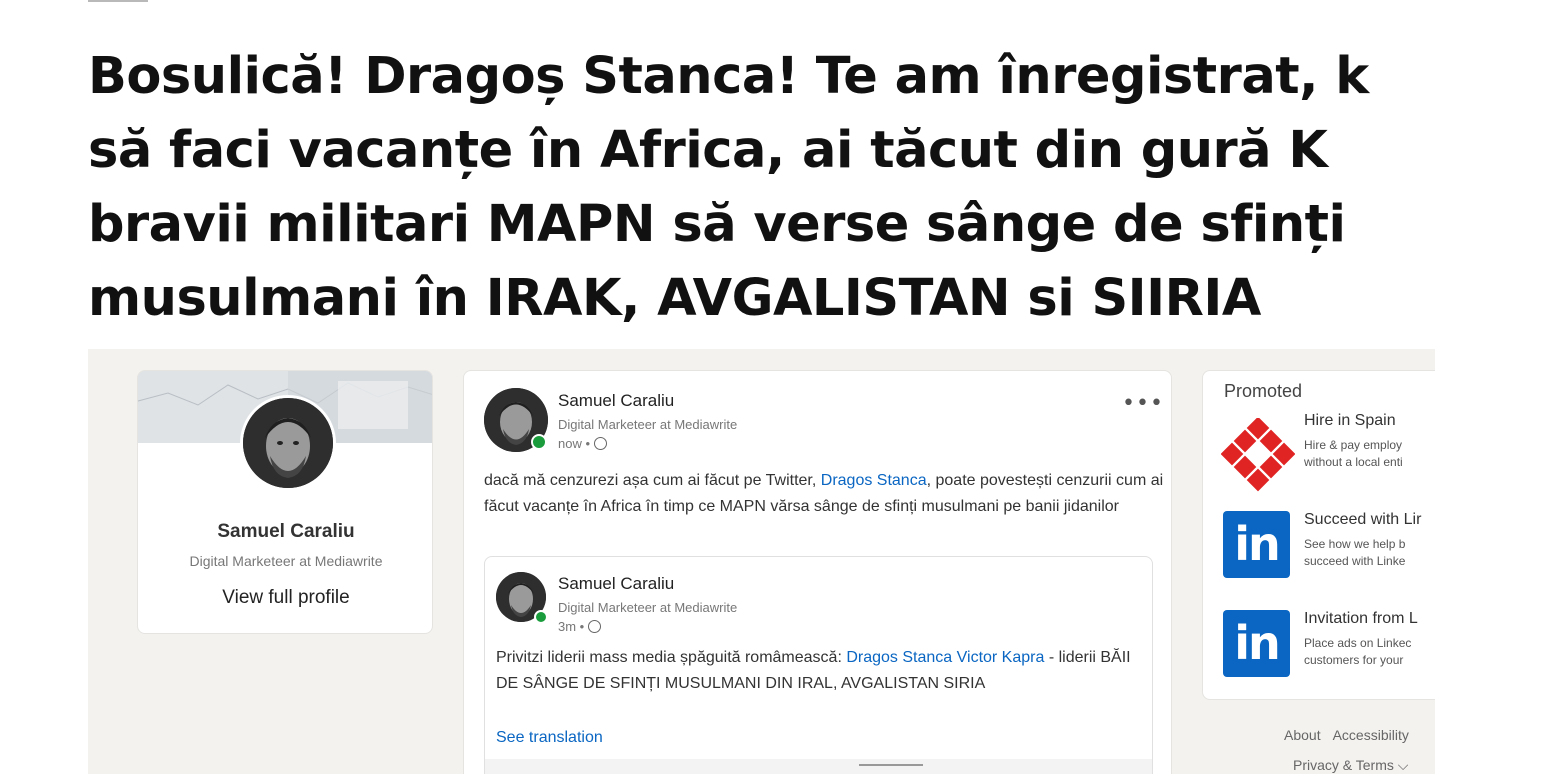 Image resolution: width=1568 pixels, height=774 pixels. Describe the element at coordinates (648, 424) in the screenshot. I see `post-author-subtitle: Digital Marketeer at Mediawrite` at that location.